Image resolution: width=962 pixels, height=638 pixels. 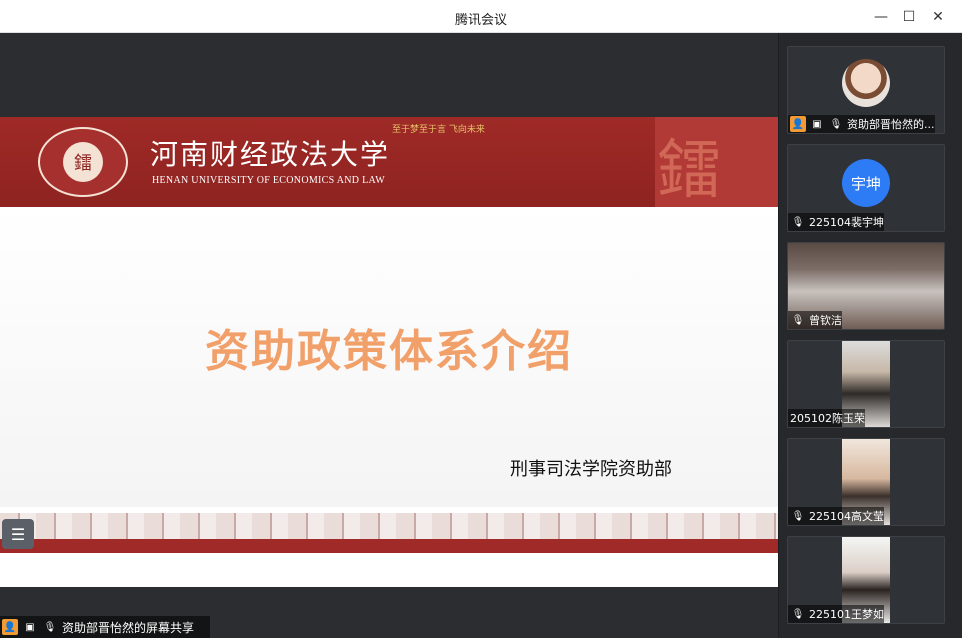 I want to click on participant-name-bar: 🎙 225104裴宇坤, so click(x=836, y=222).